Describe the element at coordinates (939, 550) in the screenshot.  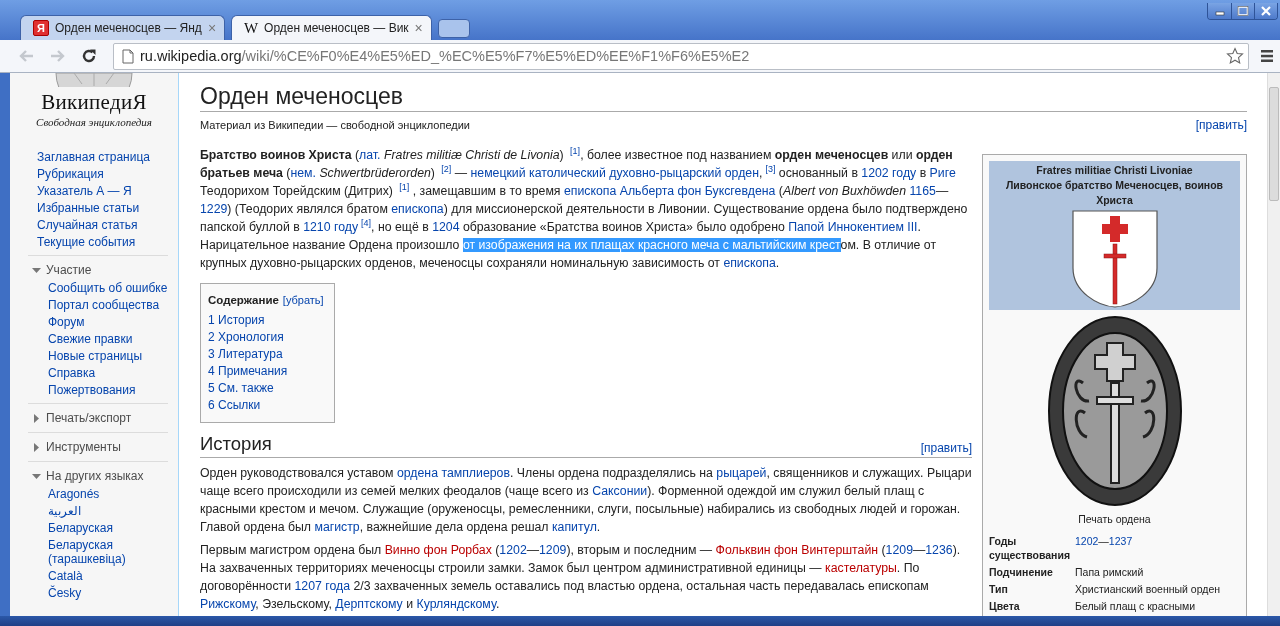
I see `article-link: 1236` at that location.